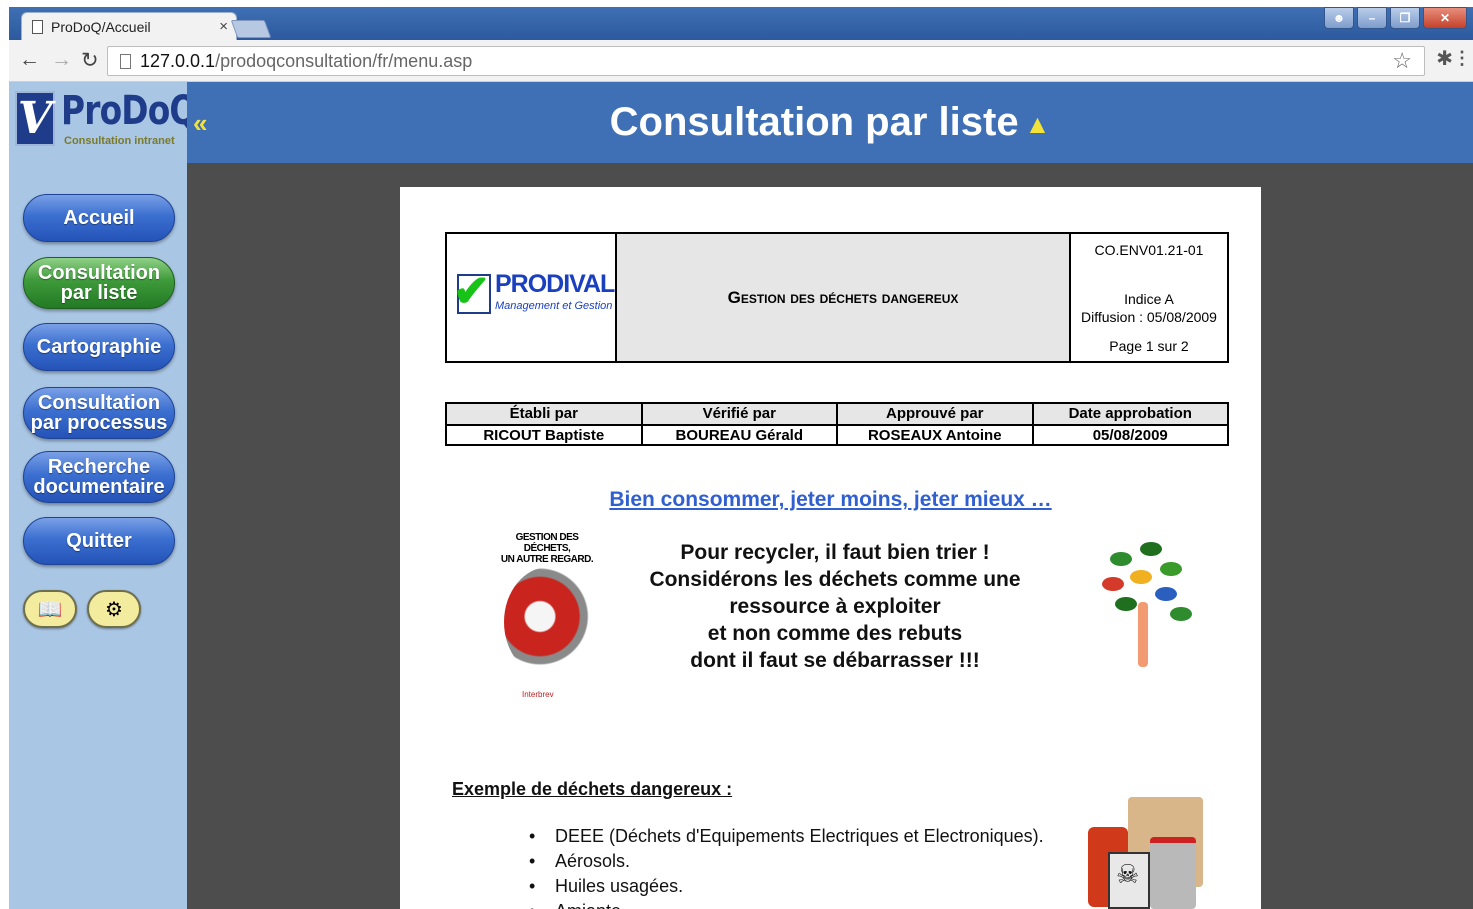 The image size is (1473, 909). I want to click on bookmark-star-icon: ☆, so click(1402, 61).